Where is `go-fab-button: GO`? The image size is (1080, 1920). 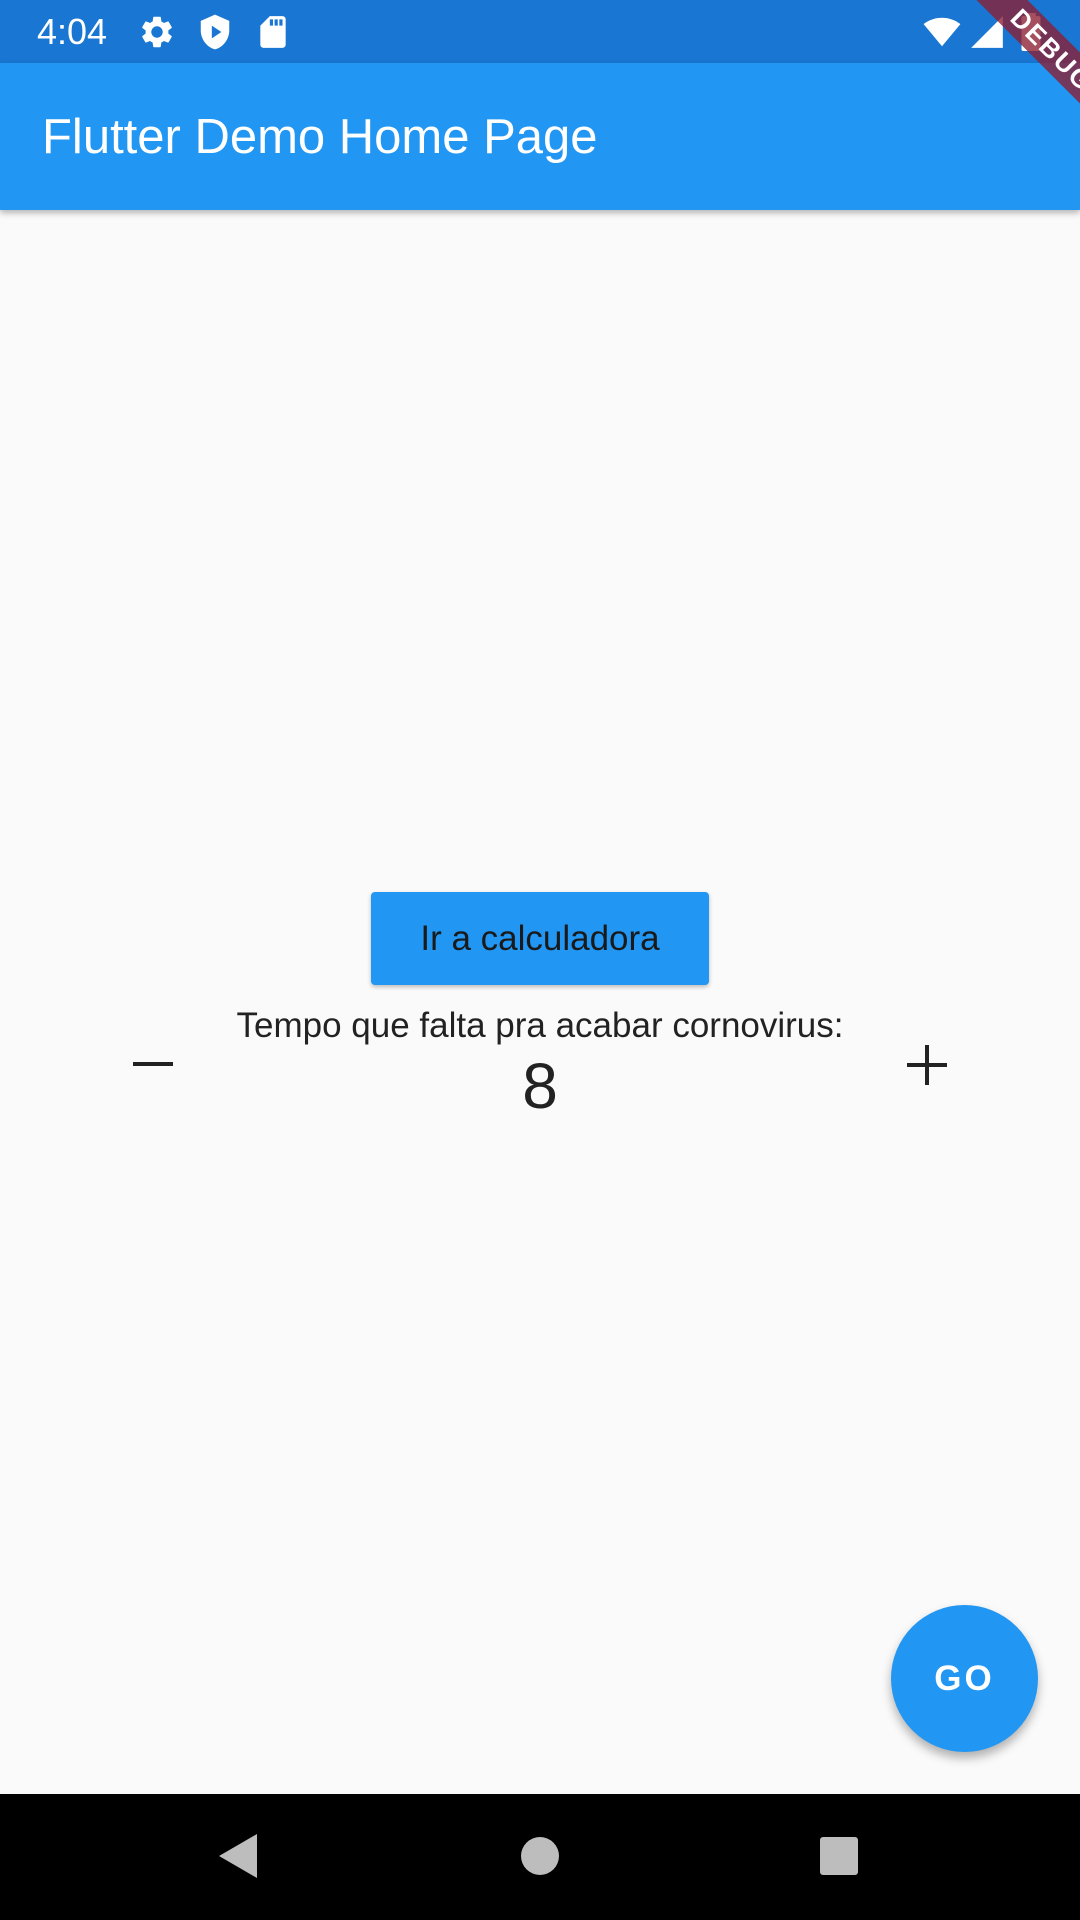
go-fab-button: GO is located at coordinates (964, 1678).